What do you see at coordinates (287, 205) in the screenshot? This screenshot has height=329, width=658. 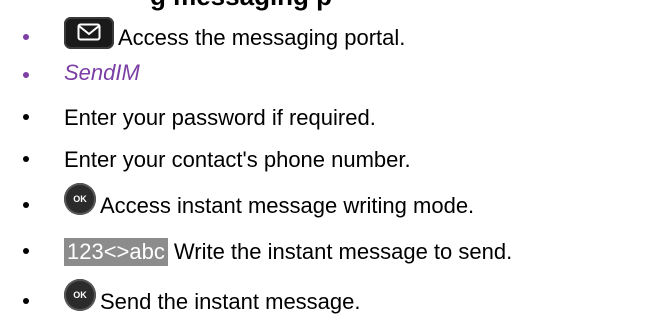 I see `step-text: Access instant message writing mode.` at bounding box center [287, 205].